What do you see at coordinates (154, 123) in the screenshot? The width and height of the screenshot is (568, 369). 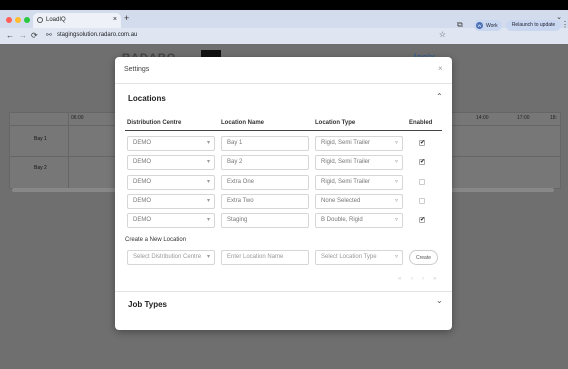 I see `column-header: Distribution Centre` at bounding box center [154, 123].